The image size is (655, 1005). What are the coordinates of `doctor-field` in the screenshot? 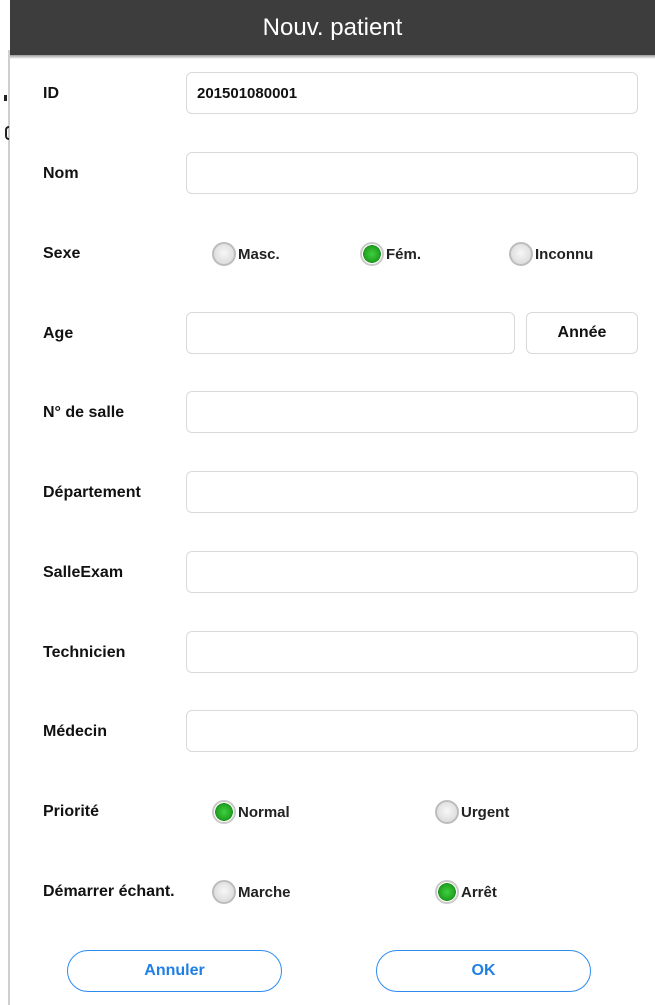 It's located at (412, 731).